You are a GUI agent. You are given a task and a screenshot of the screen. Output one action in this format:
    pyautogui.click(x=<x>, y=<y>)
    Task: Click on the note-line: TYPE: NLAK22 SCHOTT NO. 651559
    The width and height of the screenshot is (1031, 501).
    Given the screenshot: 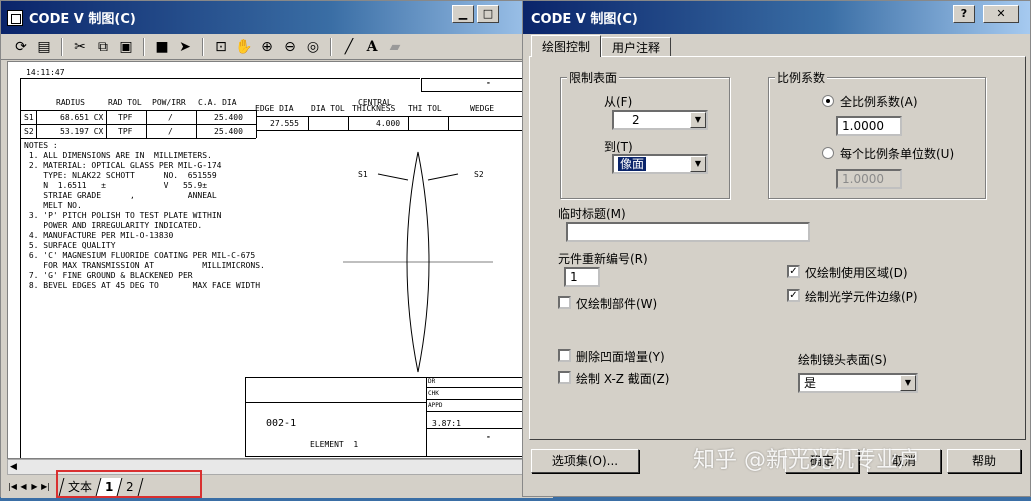 What is the action you would take?
    pyautogui.click(x=120, y=175)
    